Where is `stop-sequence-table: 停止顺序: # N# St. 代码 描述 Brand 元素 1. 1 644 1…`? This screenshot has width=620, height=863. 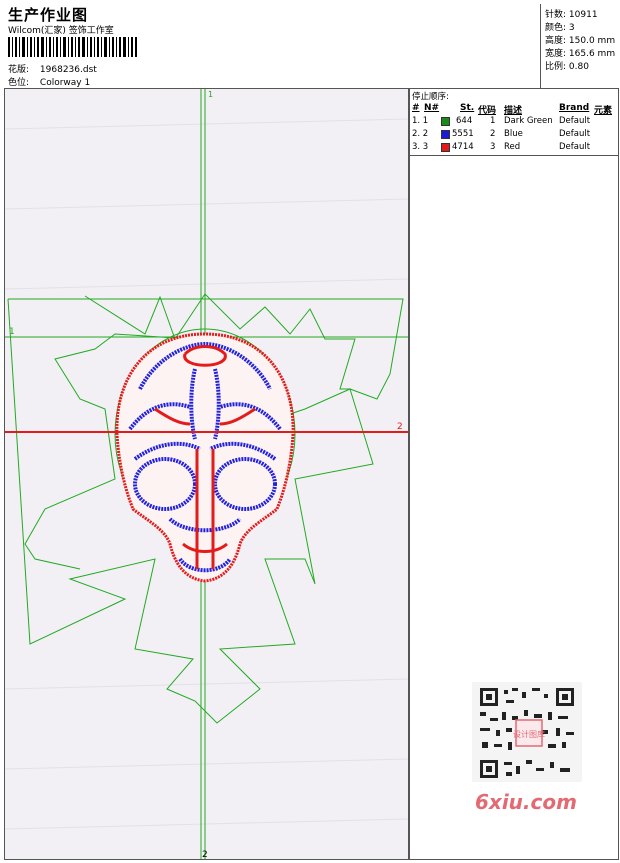 stop-sequence-table: 停止顺序: # N# St. 代码 描述 Brand 元素 1. 1 644 1… is located at coordinates (514, 122).